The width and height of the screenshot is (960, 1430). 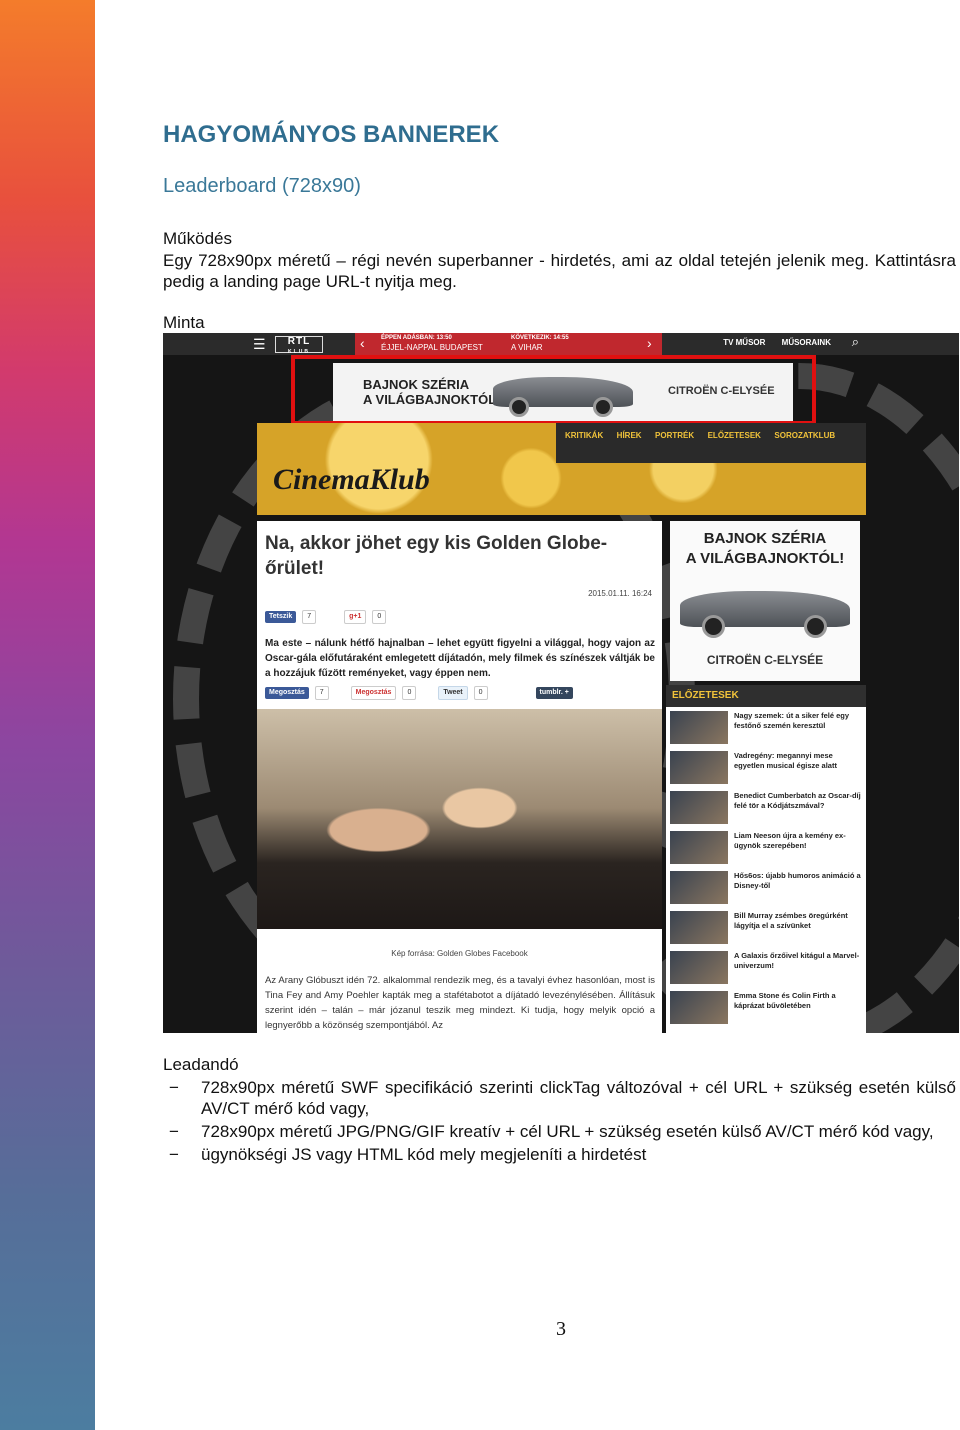 What do you see at coordinates (765, 548) in the screenshot?
I see `side-ad-slogan: BAJNOK SZÉRIA A VILÁGBAJNOKTÓL!` at bounding box center [765, 548].